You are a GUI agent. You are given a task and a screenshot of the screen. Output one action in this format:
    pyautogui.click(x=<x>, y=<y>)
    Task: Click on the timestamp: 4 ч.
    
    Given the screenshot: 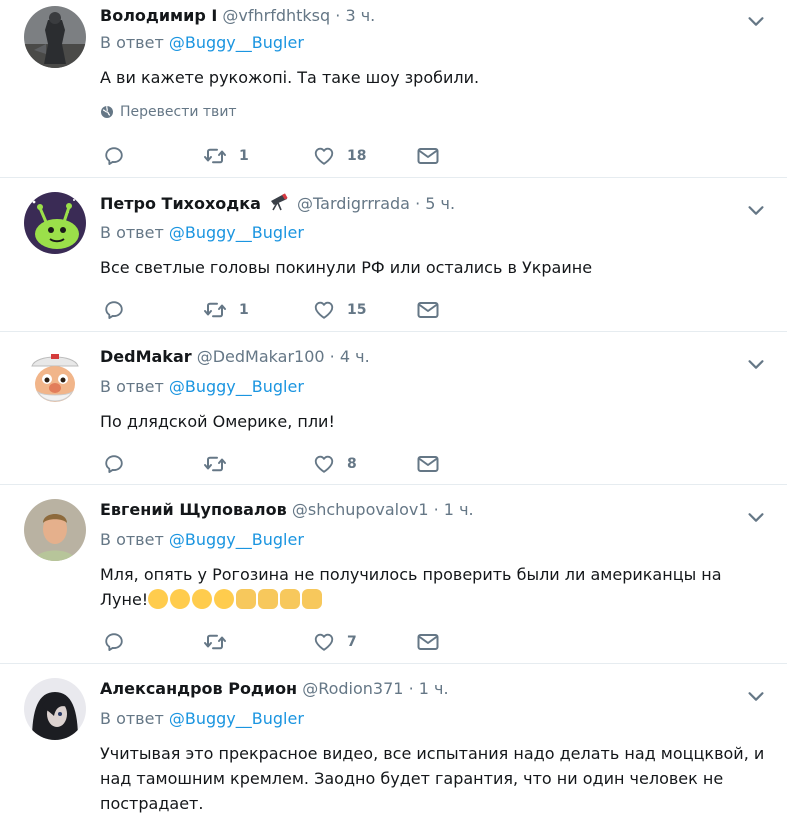 What is the action you would take?
    pyautogui.click(x=355, y=356)
    